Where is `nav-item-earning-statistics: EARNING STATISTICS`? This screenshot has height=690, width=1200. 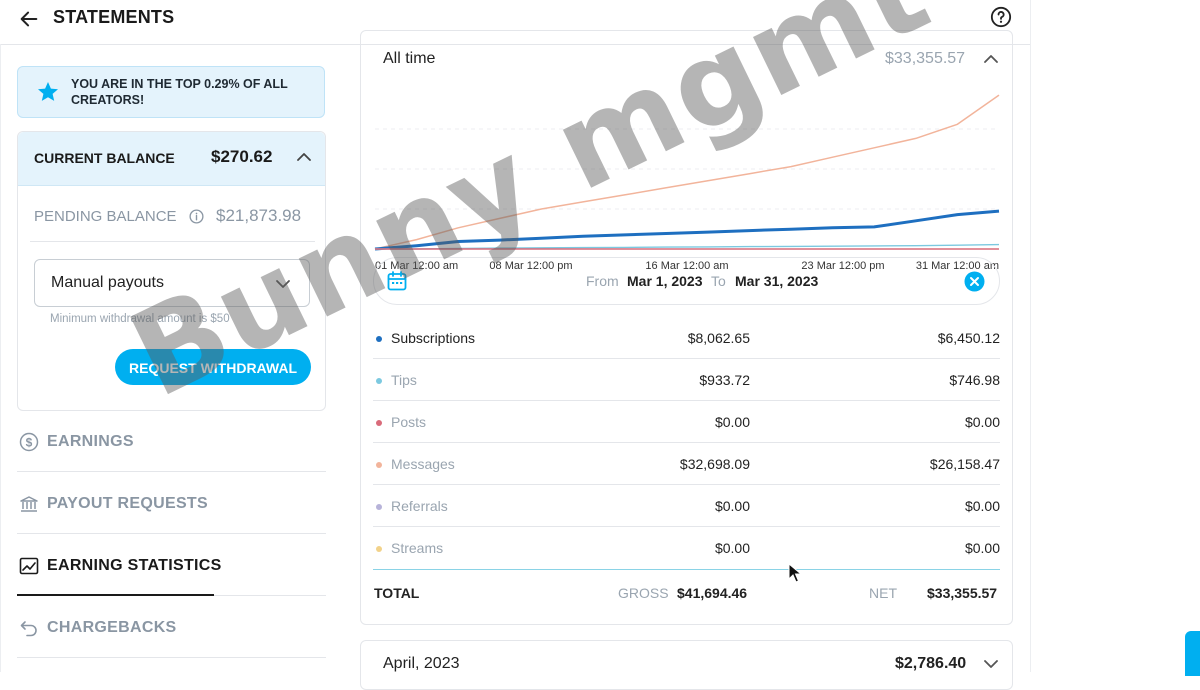 nav-item-earning-statistics: EARNING STATISTICS is located at coordinates (171, 566).